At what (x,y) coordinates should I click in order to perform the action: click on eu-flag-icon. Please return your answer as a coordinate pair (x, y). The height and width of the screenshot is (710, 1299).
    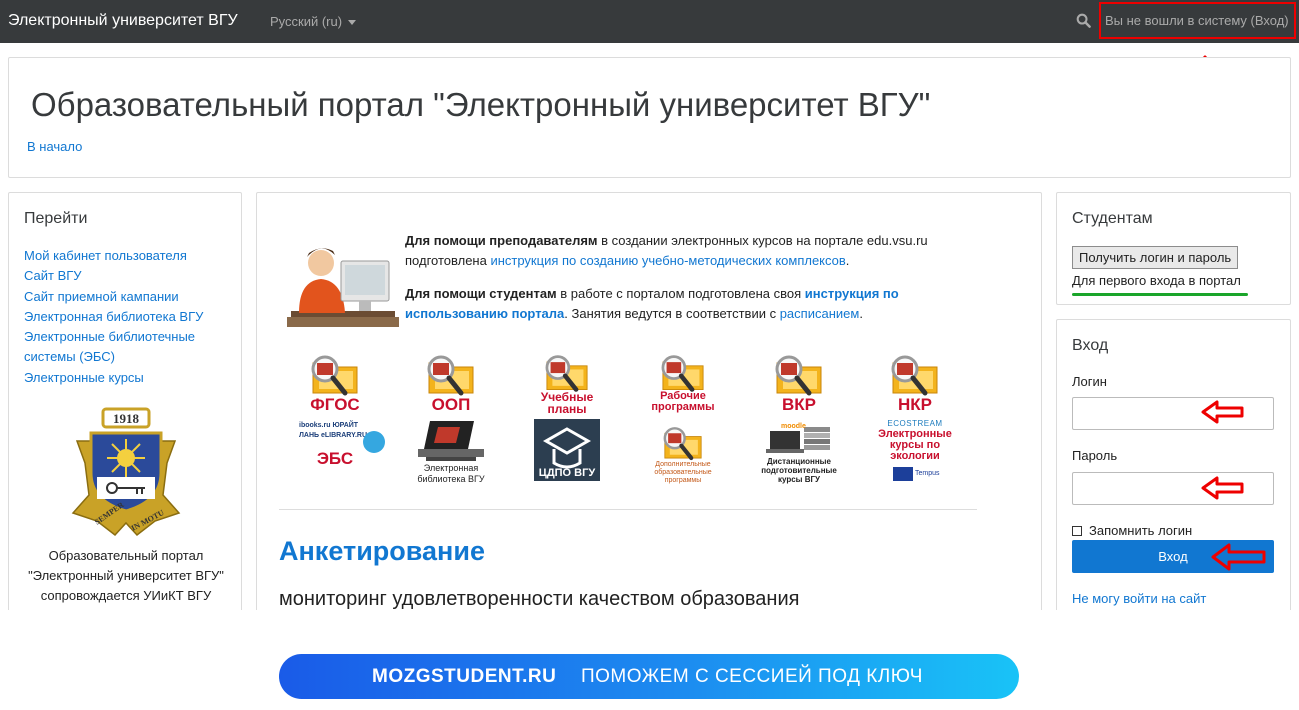
    Looking at the image, I should click on (903, 474).